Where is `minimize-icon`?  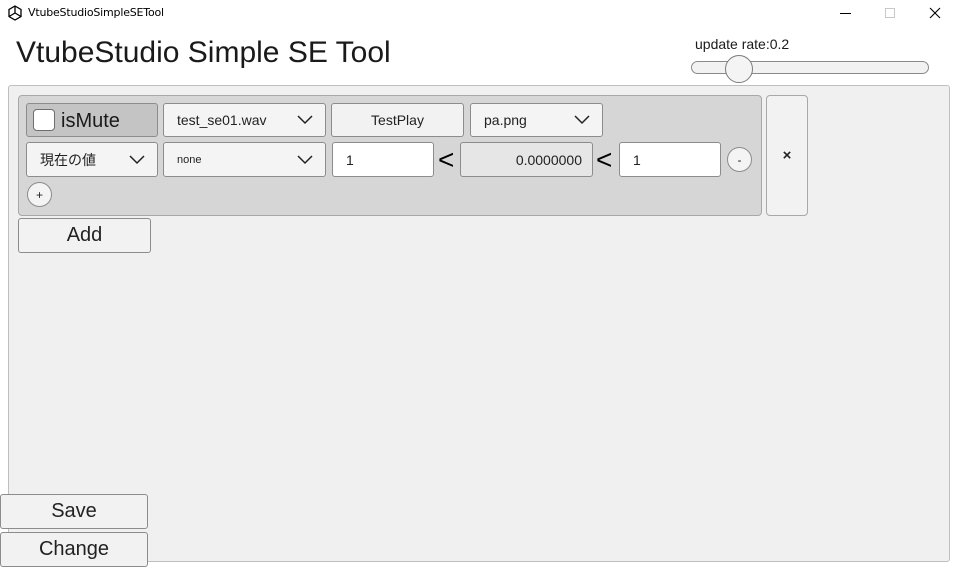
minimize-icon is located at coordinates (845, 13).